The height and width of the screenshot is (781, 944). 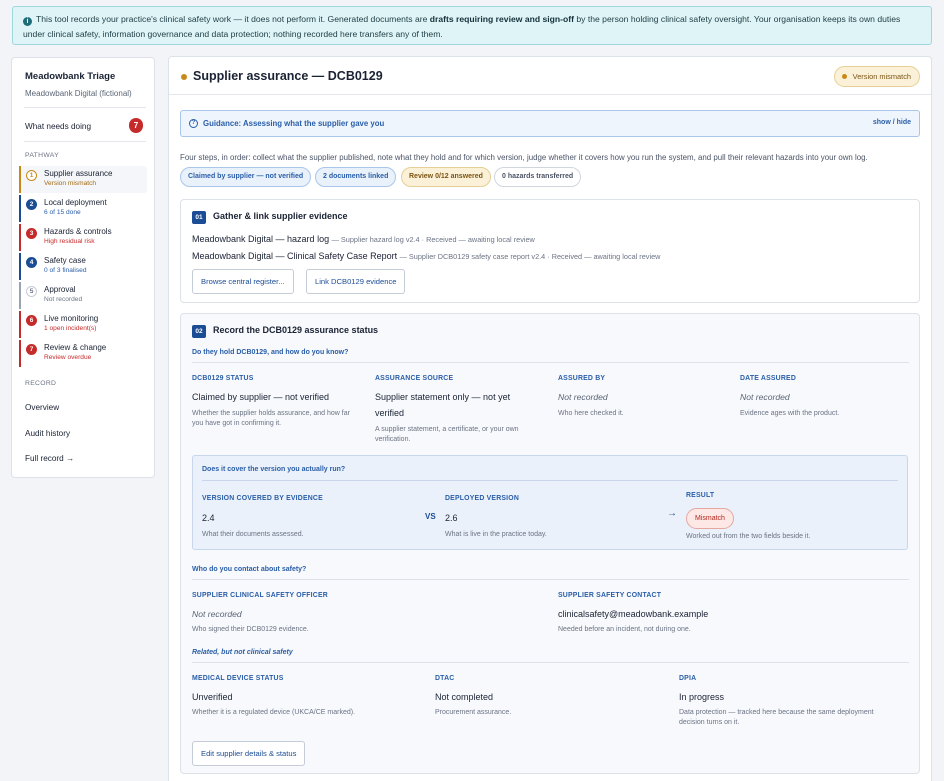 I want to click on version-covered-value: 2.4, so click(x=208, y=518).